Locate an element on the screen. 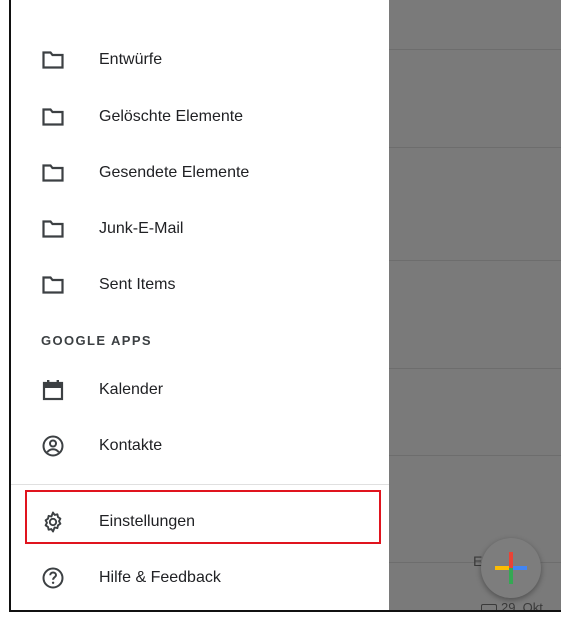 This screenshot has width=561, height=620. label-icon is located at coordinates (489, 606).